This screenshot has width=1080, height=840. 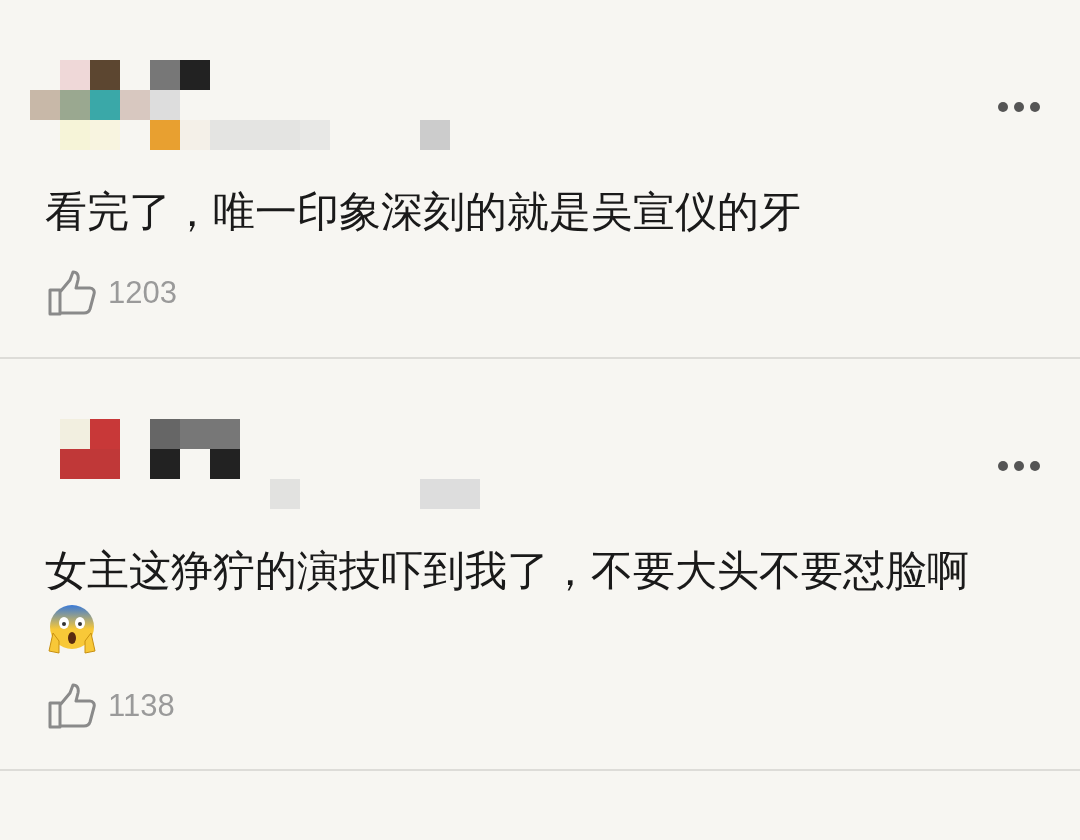 I want to click on like-count: 1203, so click(x=142, y=293).